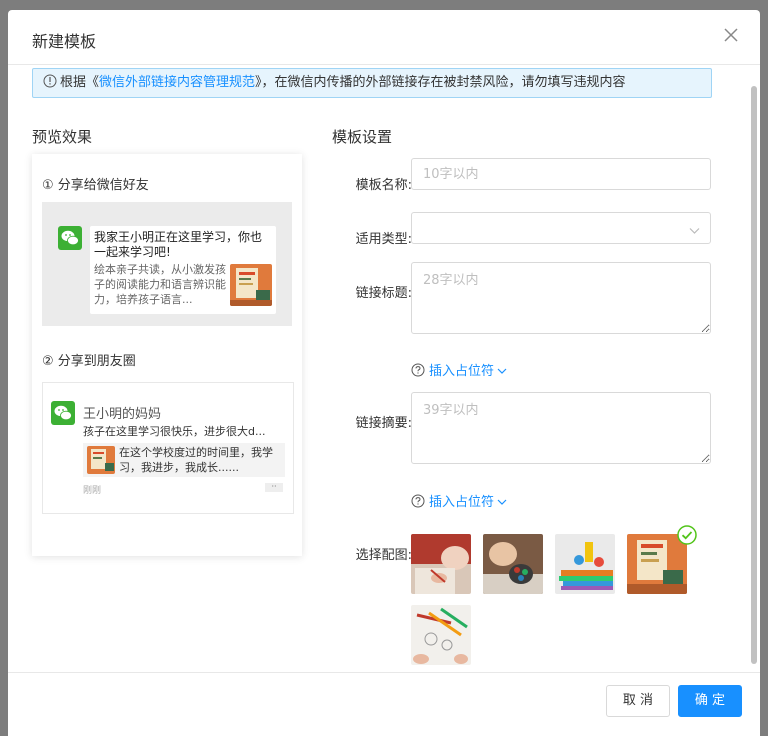 This screenshot has width=768, height=736. What do you see at coordinates (122, 414) in the screenshot?
I see `moments-author-name: 王小明的妈妈` at bounding box center [122, 414].